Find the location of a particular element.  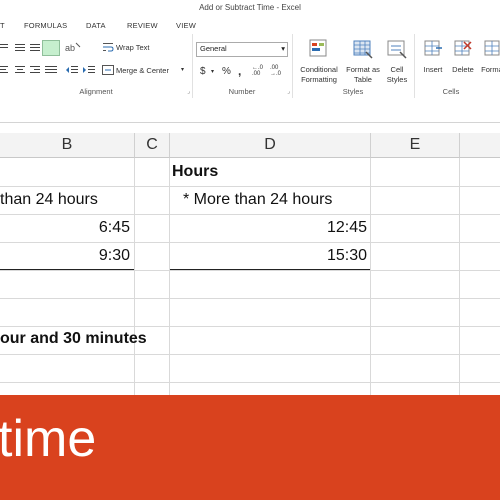

format-button: Format is located at coordinates (489, 56).